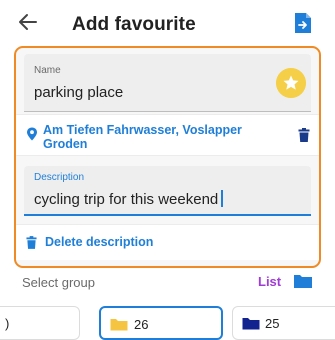 The image size is (335, 340). What do you see at coordinates (269, 281) in the screenshot?
I see `list-link: List` at bounding box center [269, 281].